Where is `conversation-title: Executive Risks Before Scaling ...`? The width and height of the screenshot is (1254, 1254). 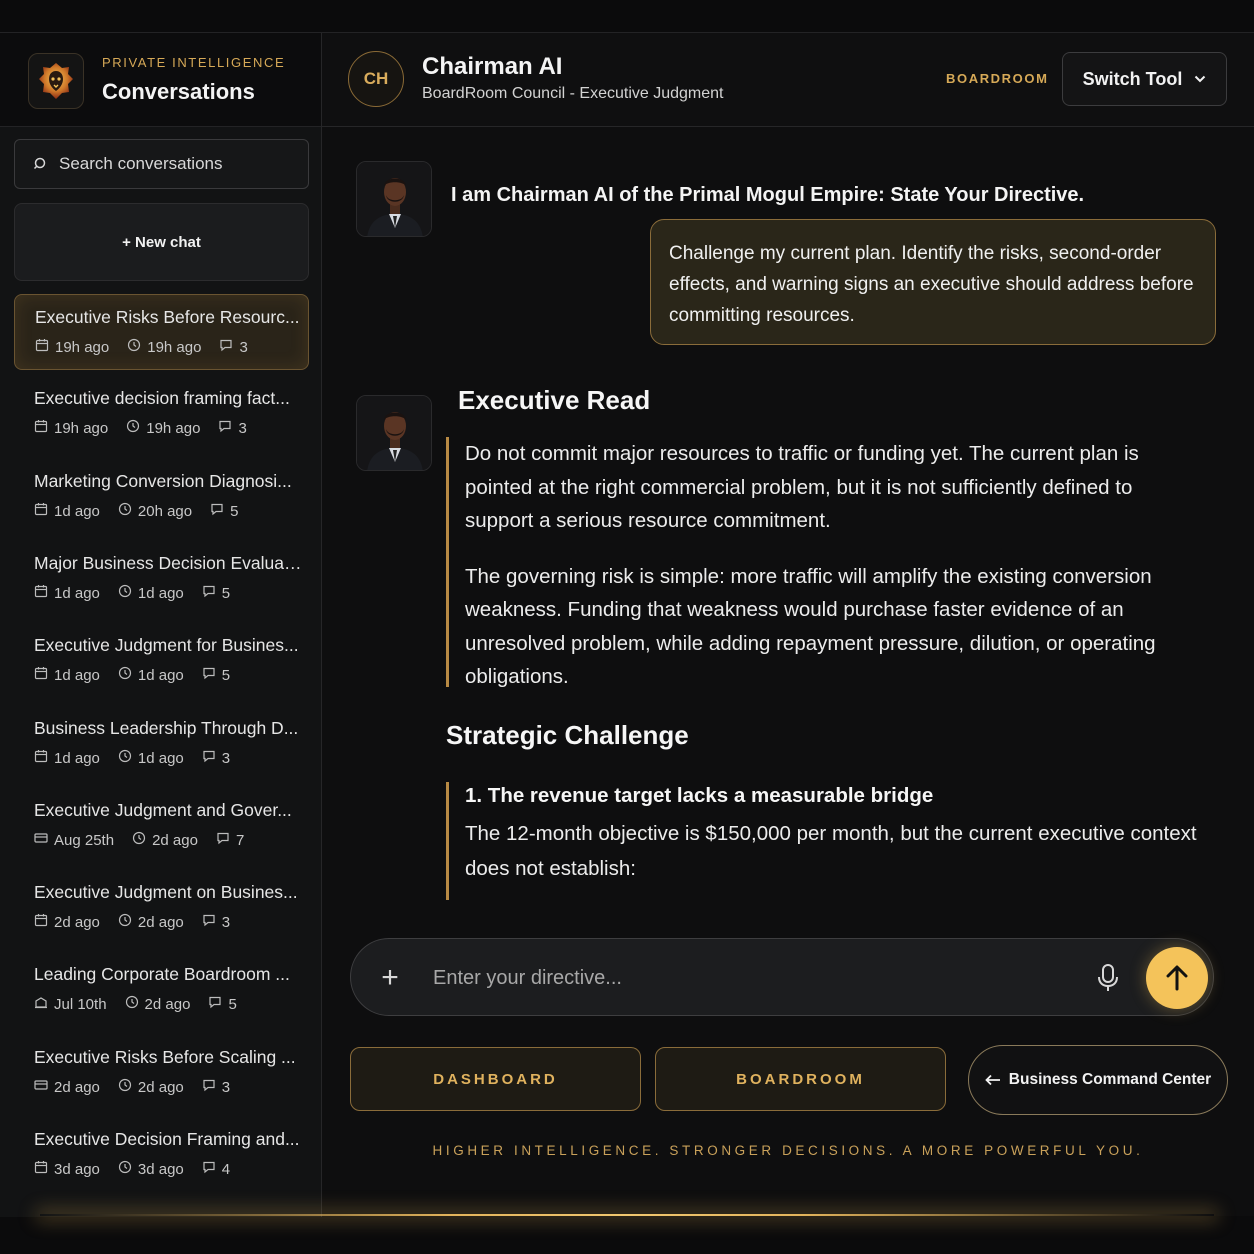 conversation-title: Executive Risks Before Scaling ... is located at coordinates (165, 1057).